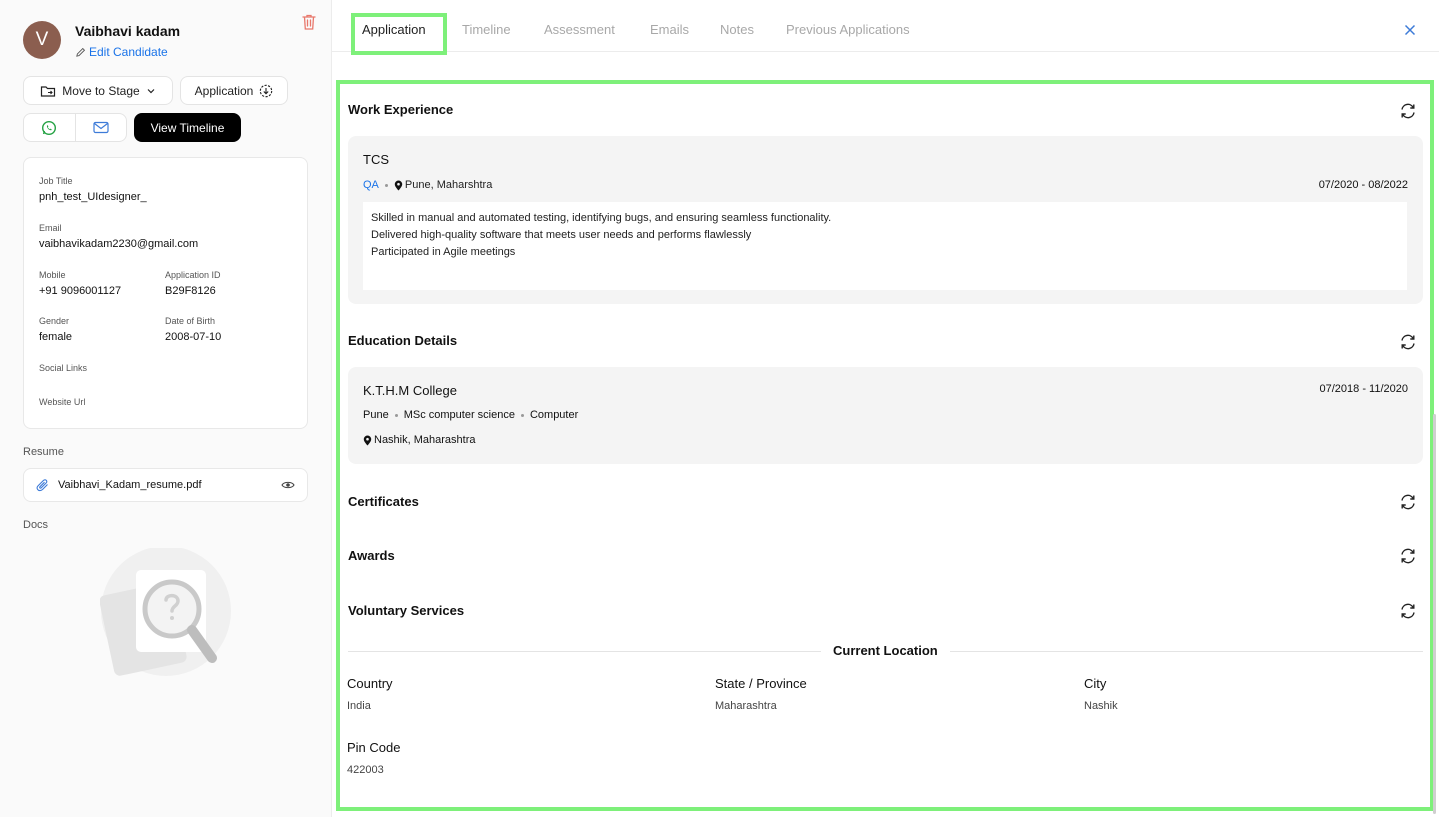  What do you see at coordinates (119, 244) in the screenshot?
I see `email-value: vaibhavikadam2230@gmail.com` at bounding box center [119, 244].